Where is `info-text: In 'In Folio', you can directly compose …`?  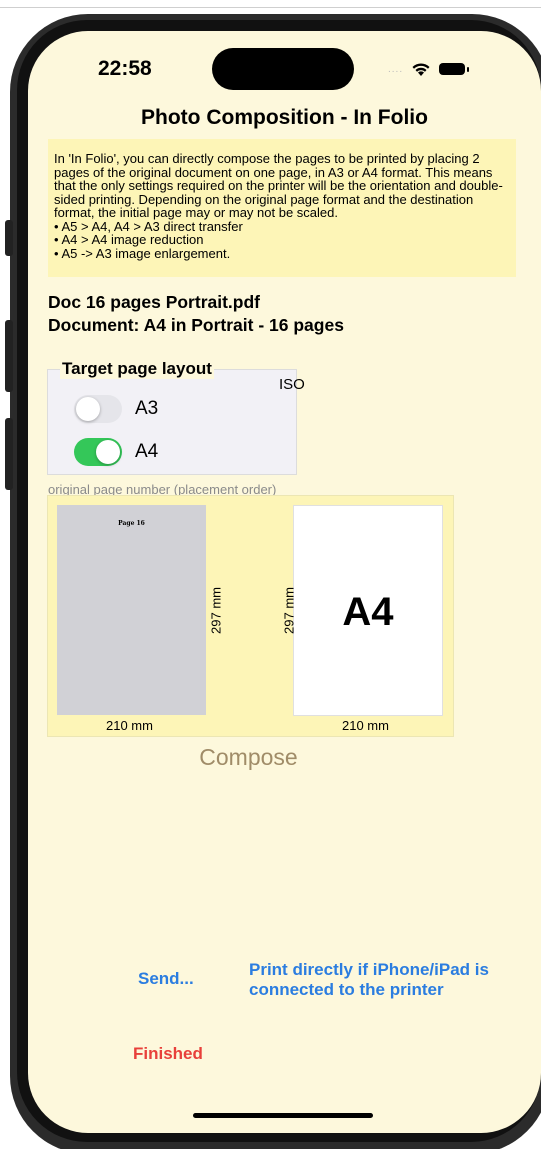
info-text: In 'In Folio', you can directly compose … is located at coordinates (284, 206).